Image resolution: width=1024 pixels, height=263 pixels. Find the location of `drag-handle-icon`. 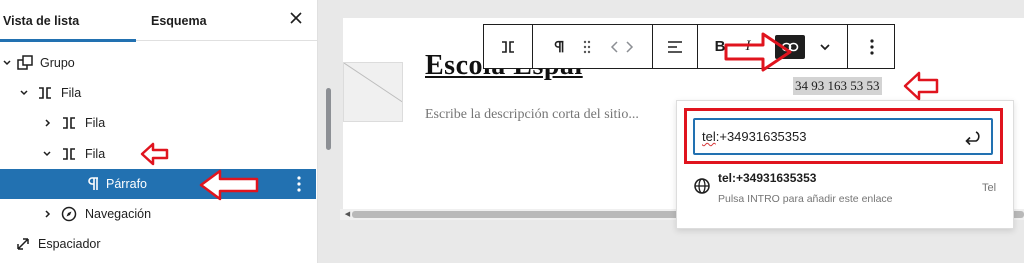

drag-handle-icon is located at coordinates (587, 46).